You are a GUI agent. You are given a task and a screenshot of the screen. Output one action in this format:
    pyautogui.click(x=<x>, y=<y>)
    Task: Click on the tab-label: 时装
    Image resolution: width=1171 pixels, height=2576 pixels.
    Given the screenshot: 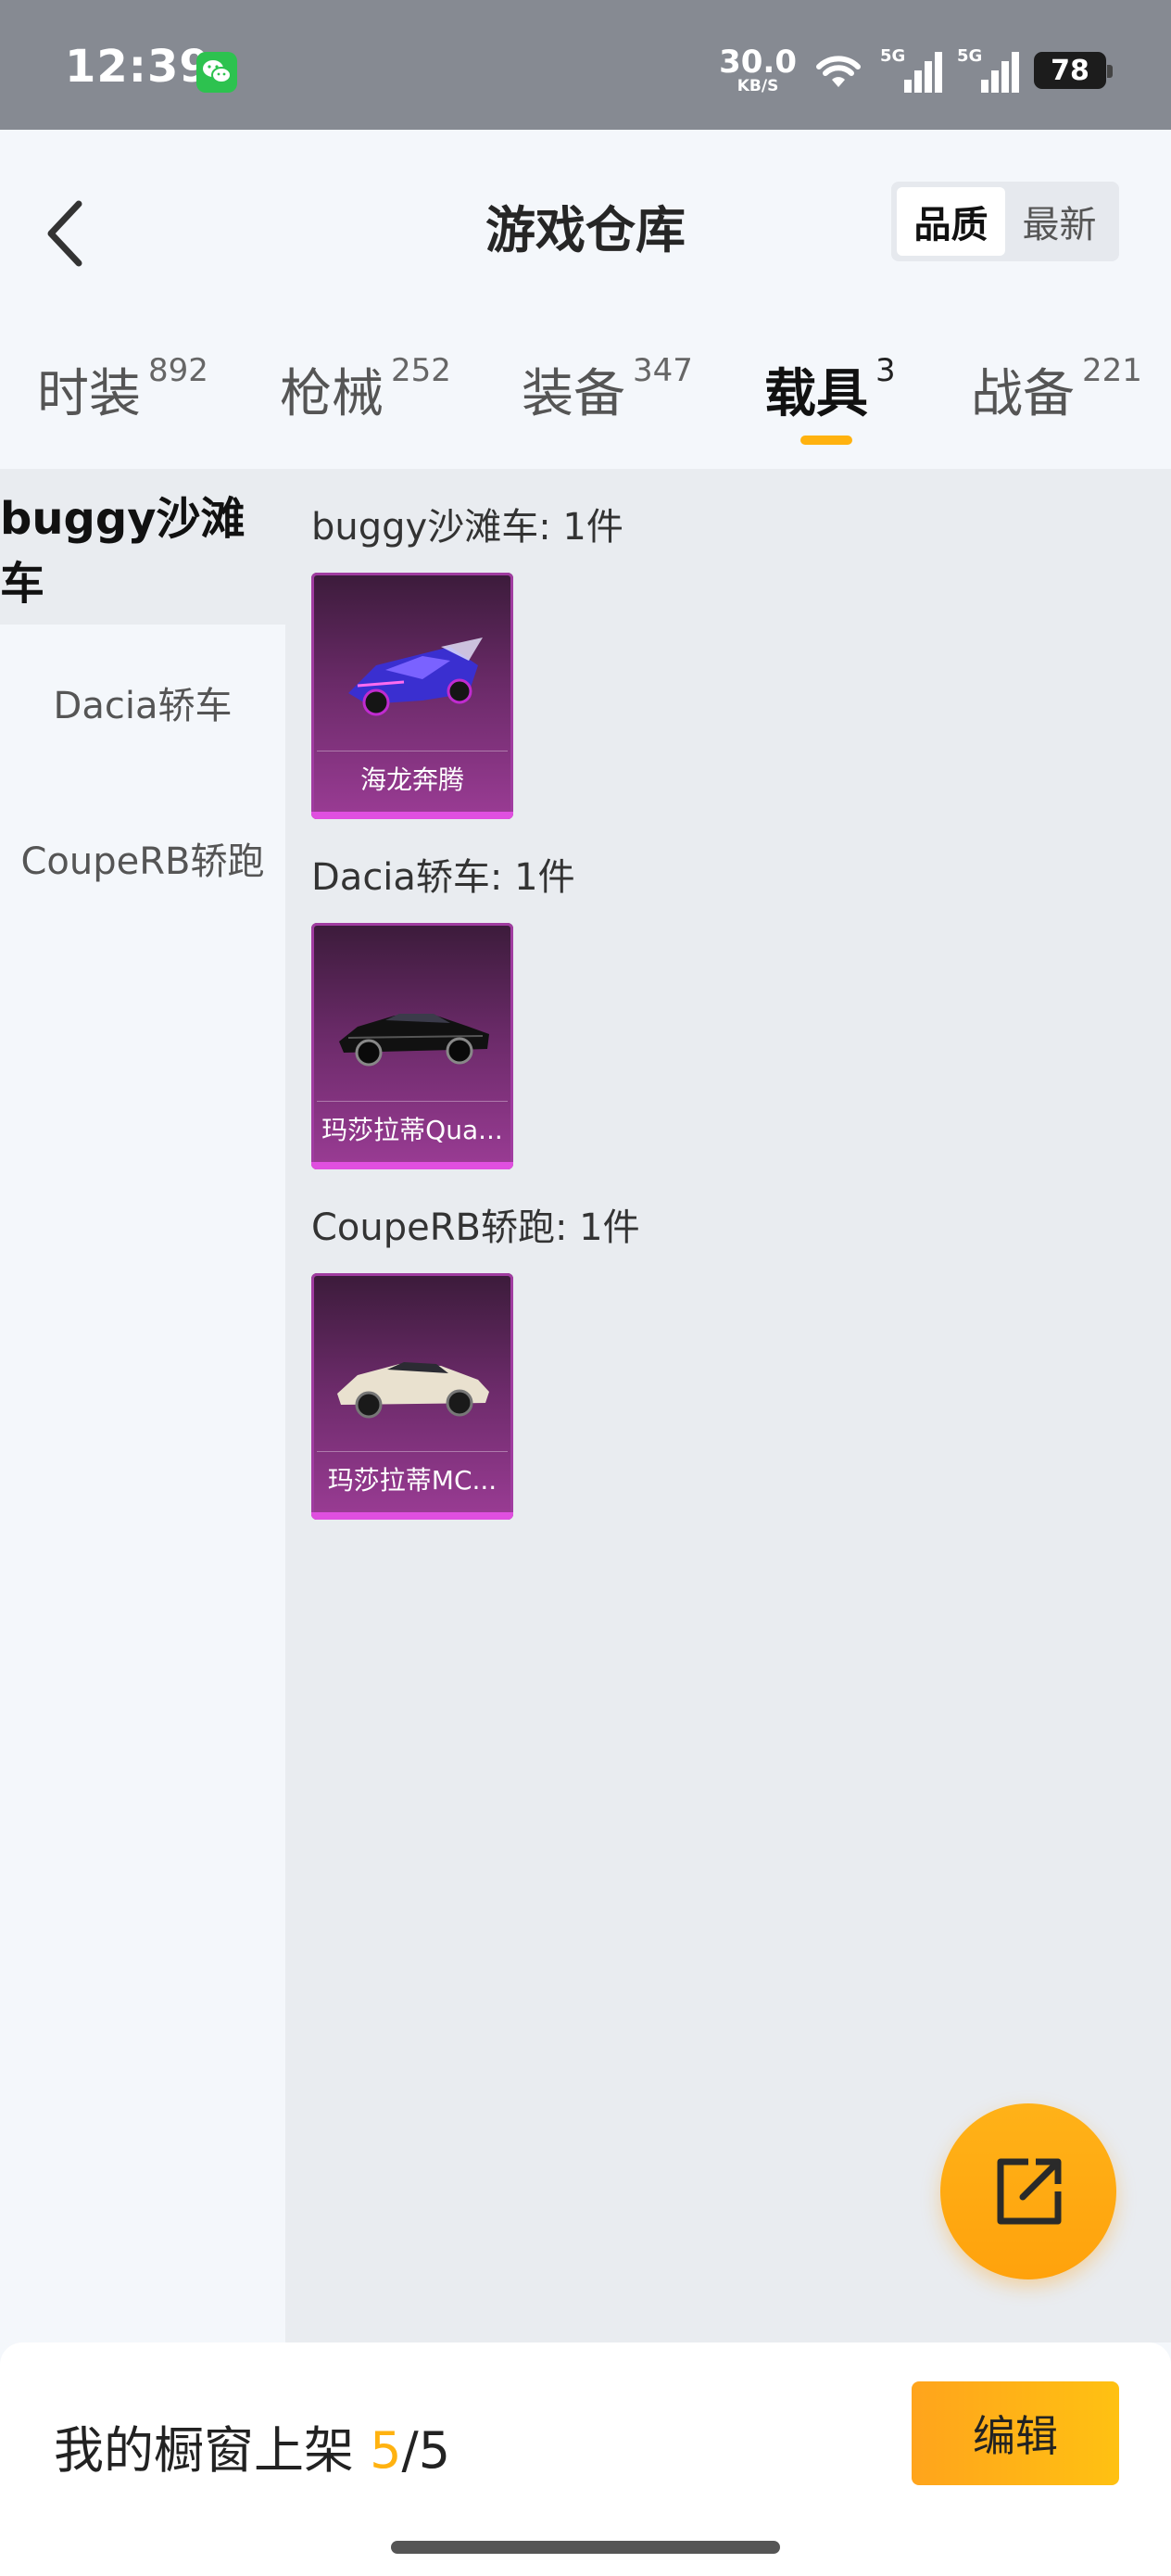 What is the action you would take?
    pyautogui.click(x=89, y=394)
    